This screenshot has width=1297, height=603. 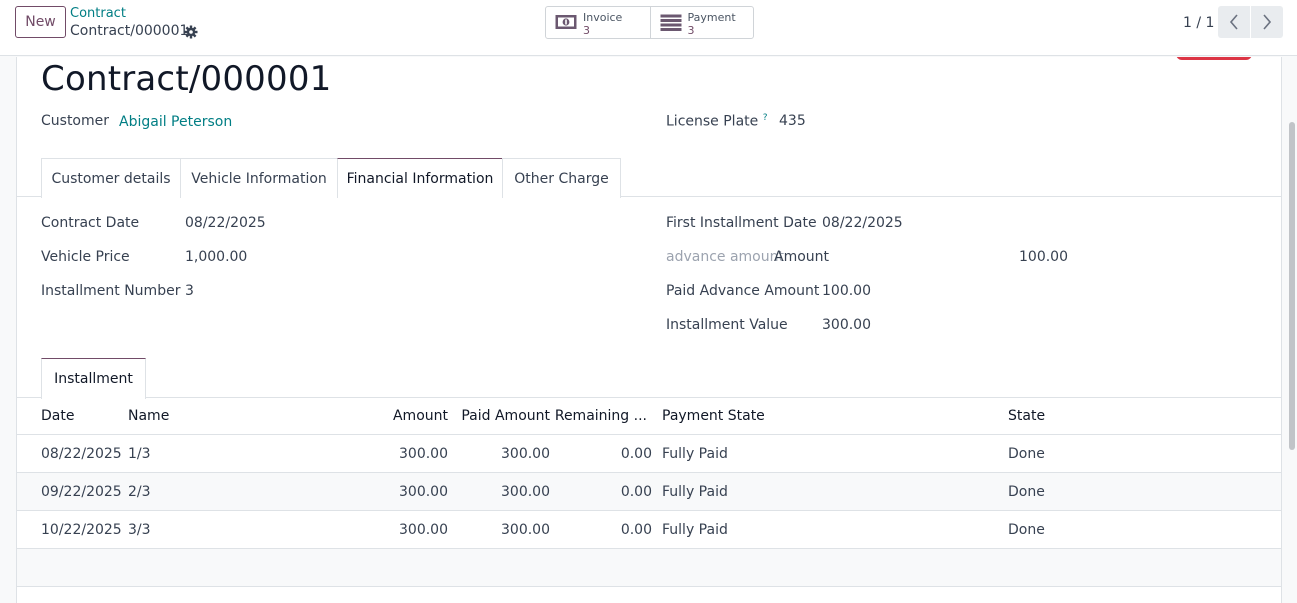 What do you see at coordinates (148, 416) in the screenshot?
I see `column-header-name: Name` at bounding box center [148, 416].